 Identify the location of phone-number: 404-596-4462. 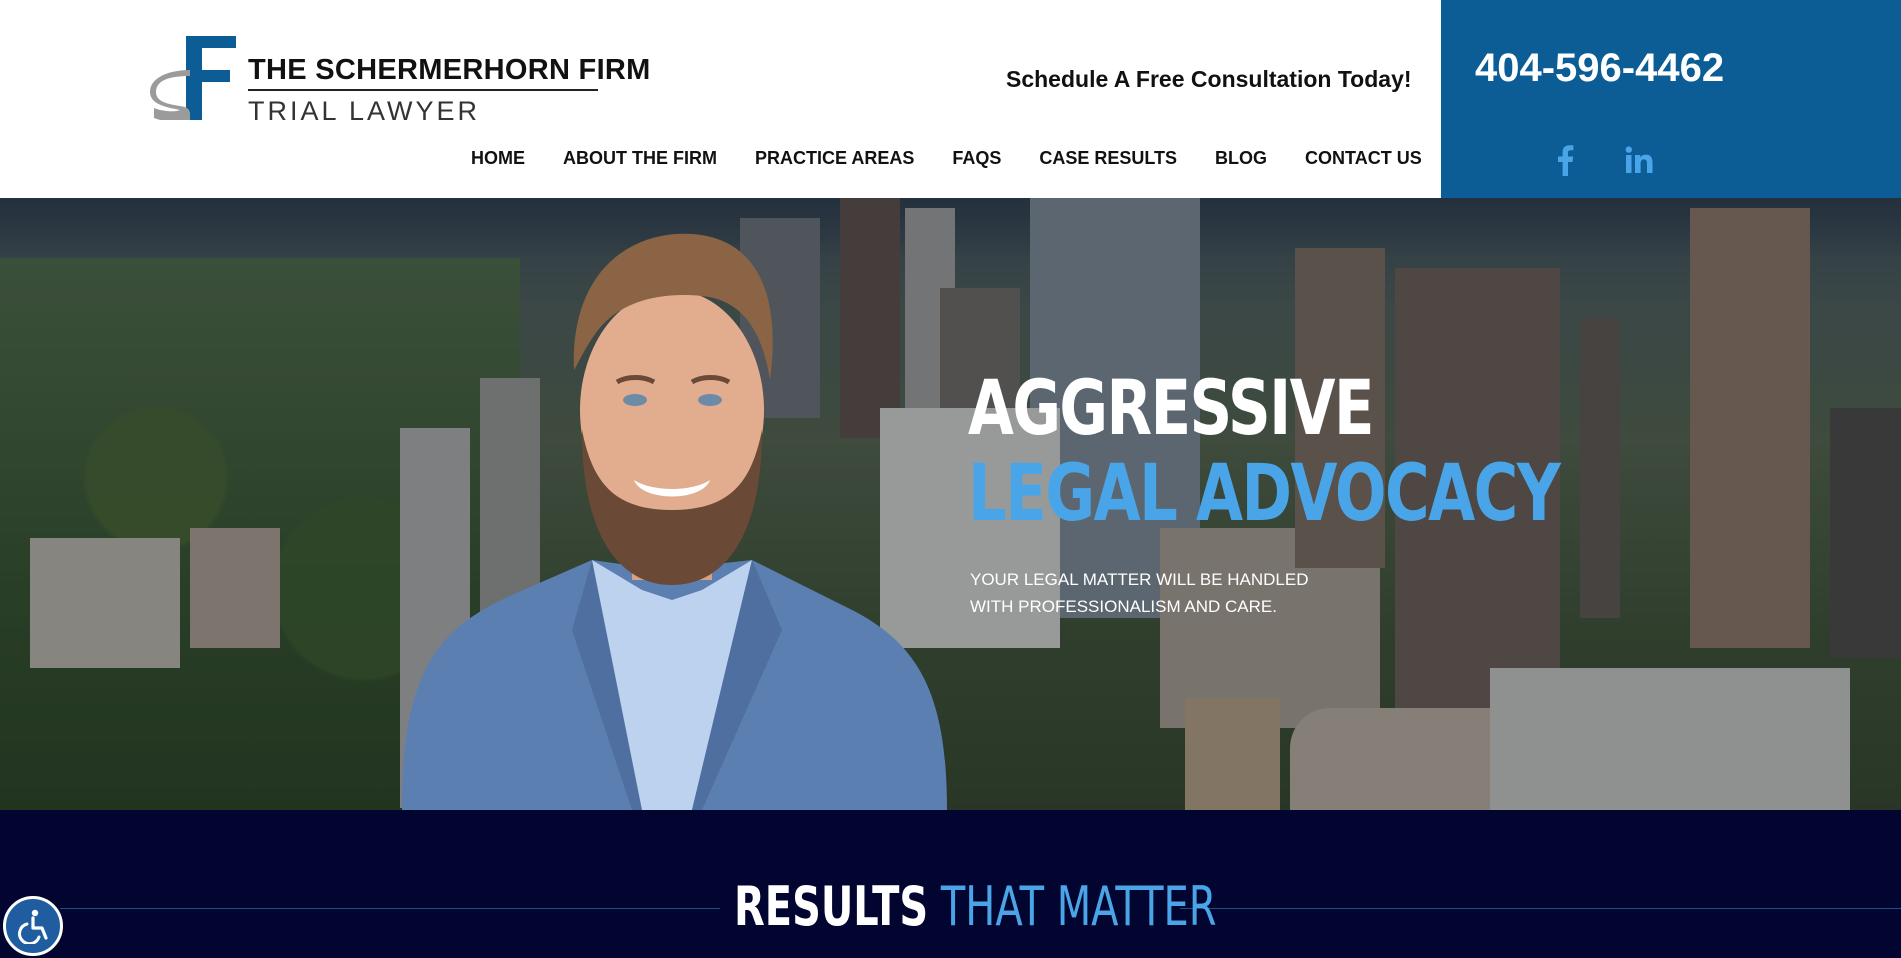
(1599, 68).